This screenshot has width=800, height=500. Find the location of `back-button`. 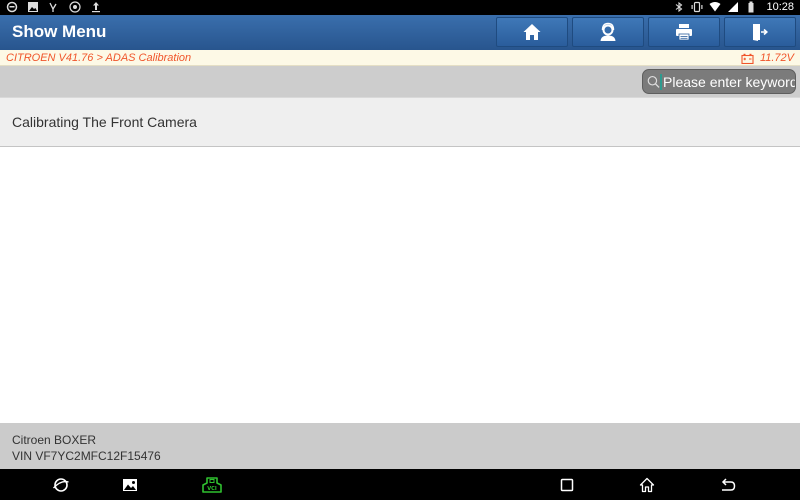

back-button is located at coordinates (728, 485).